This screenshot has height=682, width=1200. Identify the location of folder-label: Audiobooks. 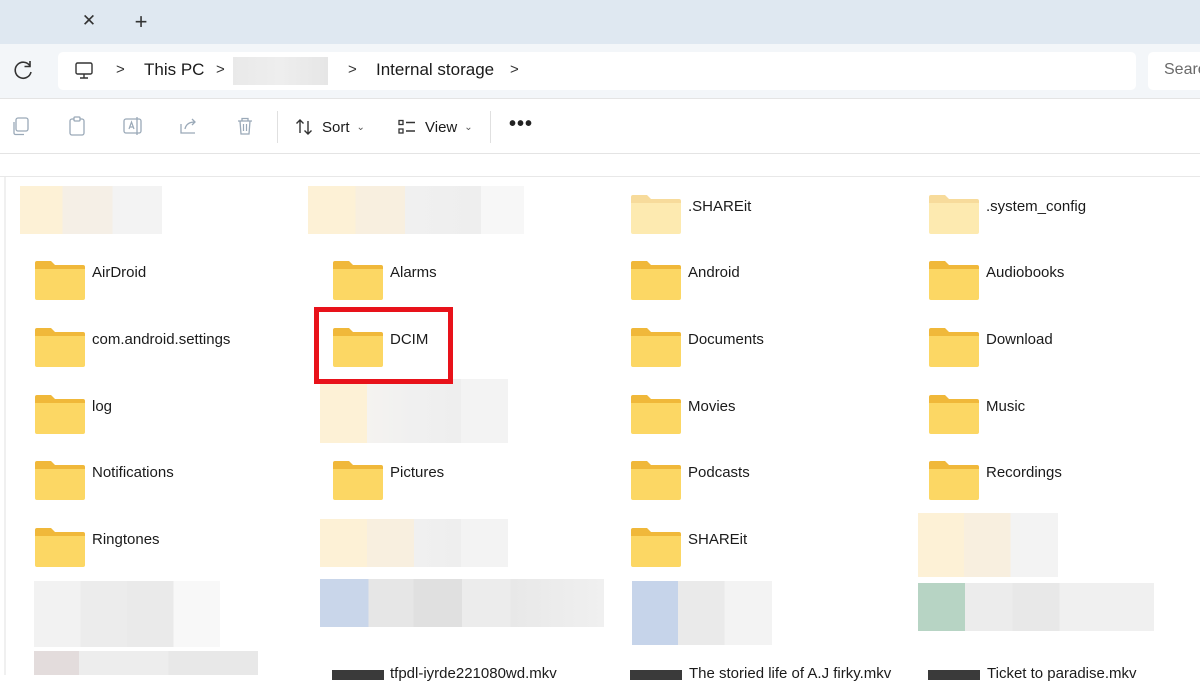
(1025, 272).